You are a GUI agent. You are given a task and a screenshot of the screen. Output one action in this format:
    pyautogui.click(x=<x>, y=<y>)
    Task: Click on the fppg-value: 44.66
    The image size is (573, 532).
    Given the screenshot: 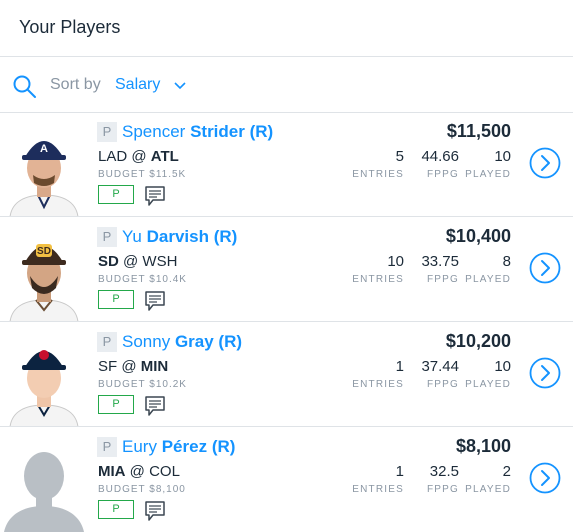 What is the action you would take?
    pyautogui.click(x=440, y=156)
    